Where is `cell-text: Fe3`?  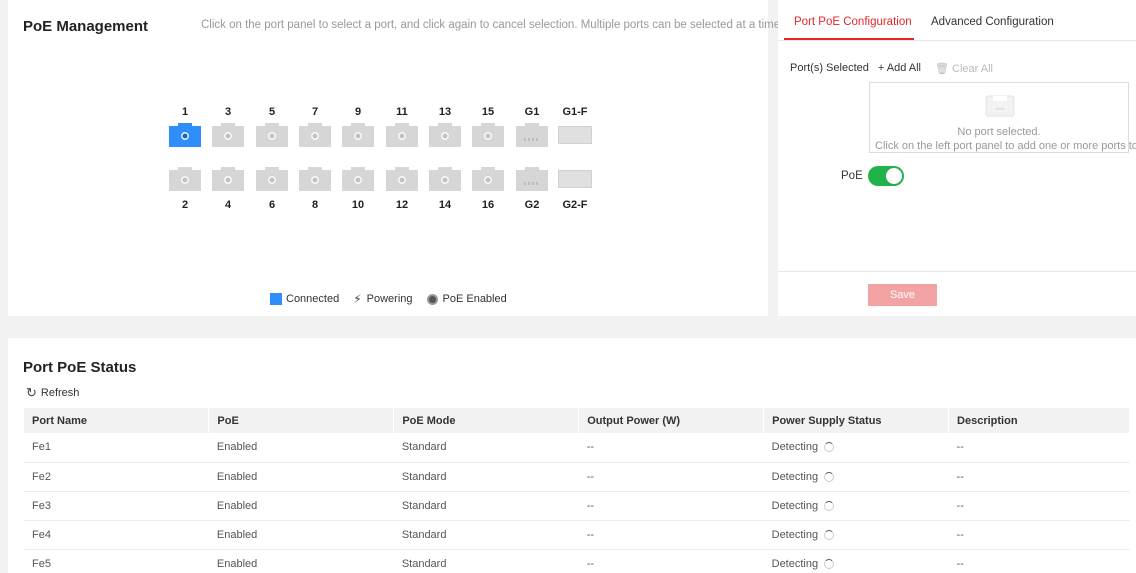 cell-text: Fe3 is located at coordinates (41, 505).